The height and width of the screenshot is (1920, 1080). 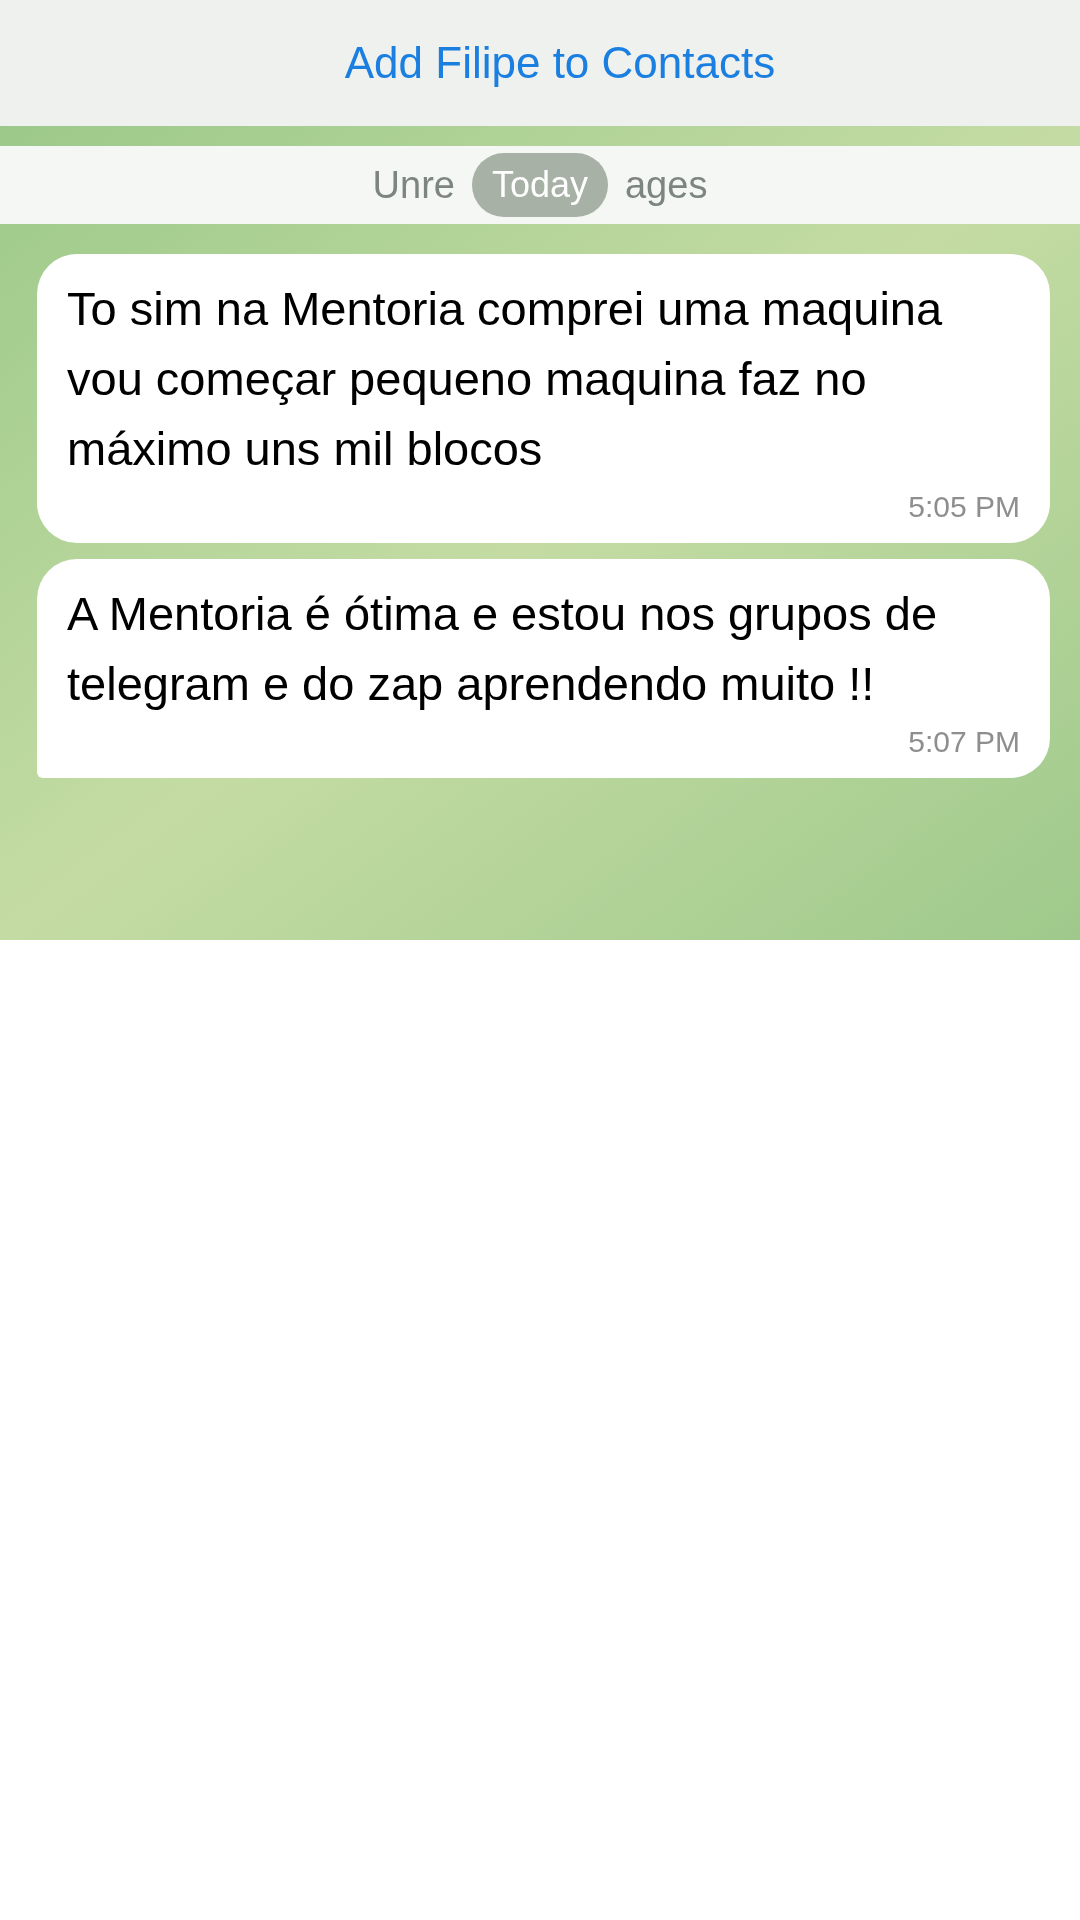 I want to click on banner-text: Unre, so click(x=413, y=185).